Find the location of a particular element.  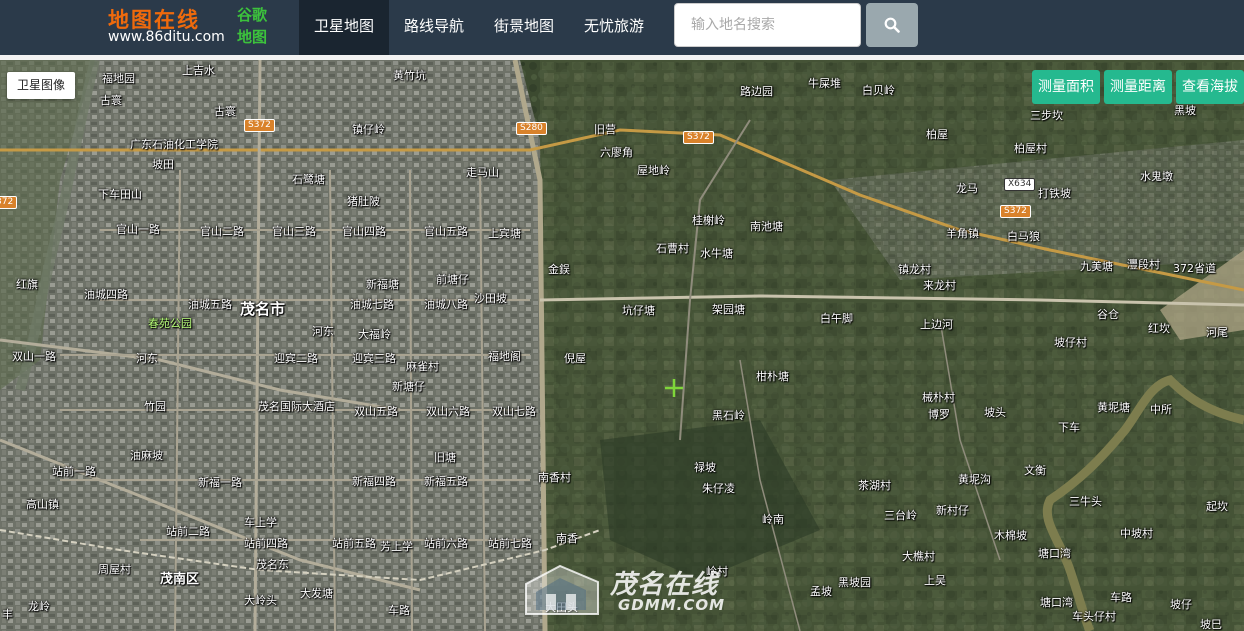

map-label: 油城五路 is located at coordinates (210, 304).